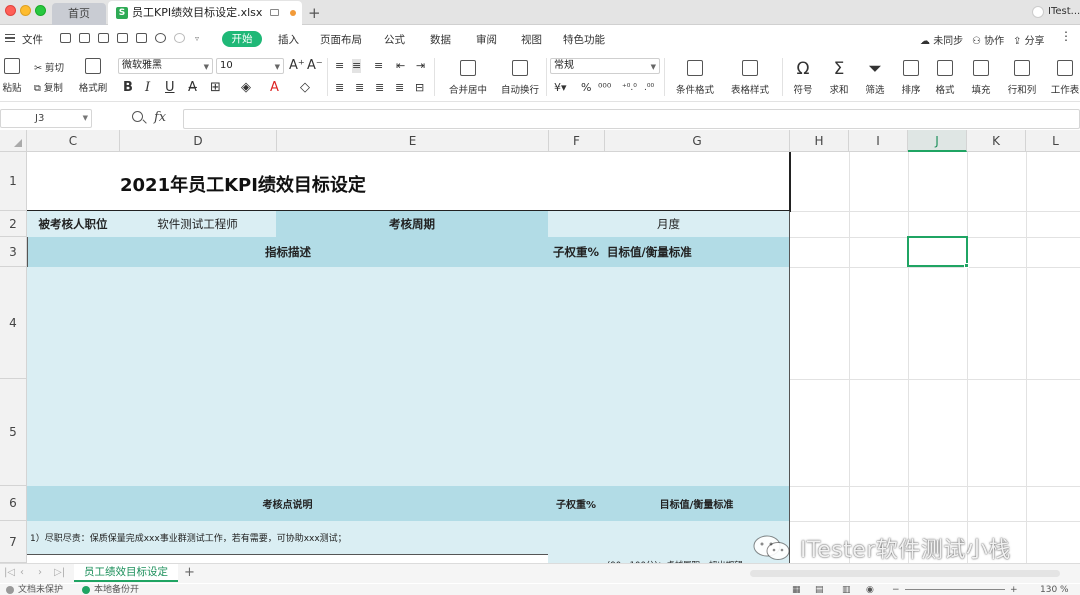 The height and width of the screenshot is (595, 1080). I want to click on save-icon, so click(84, 38).